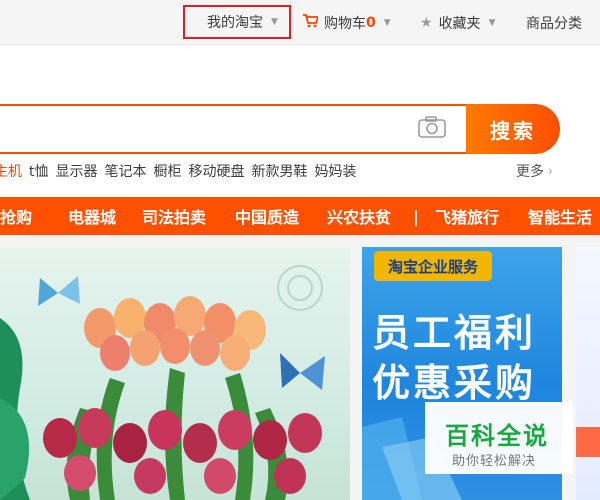 This screenshot has height=500, width=600. I want to click on star-icon: ★, so click(426, 22).